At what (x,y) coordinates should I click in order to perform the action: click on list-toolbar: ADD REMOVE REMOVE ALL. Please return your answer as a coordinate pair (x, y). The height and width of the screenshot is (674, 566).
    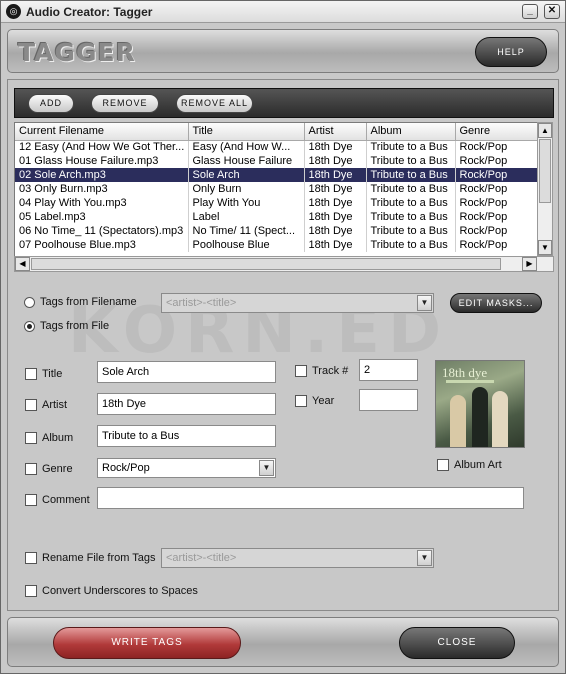
    Looking at the image, I should click on (284, 103).